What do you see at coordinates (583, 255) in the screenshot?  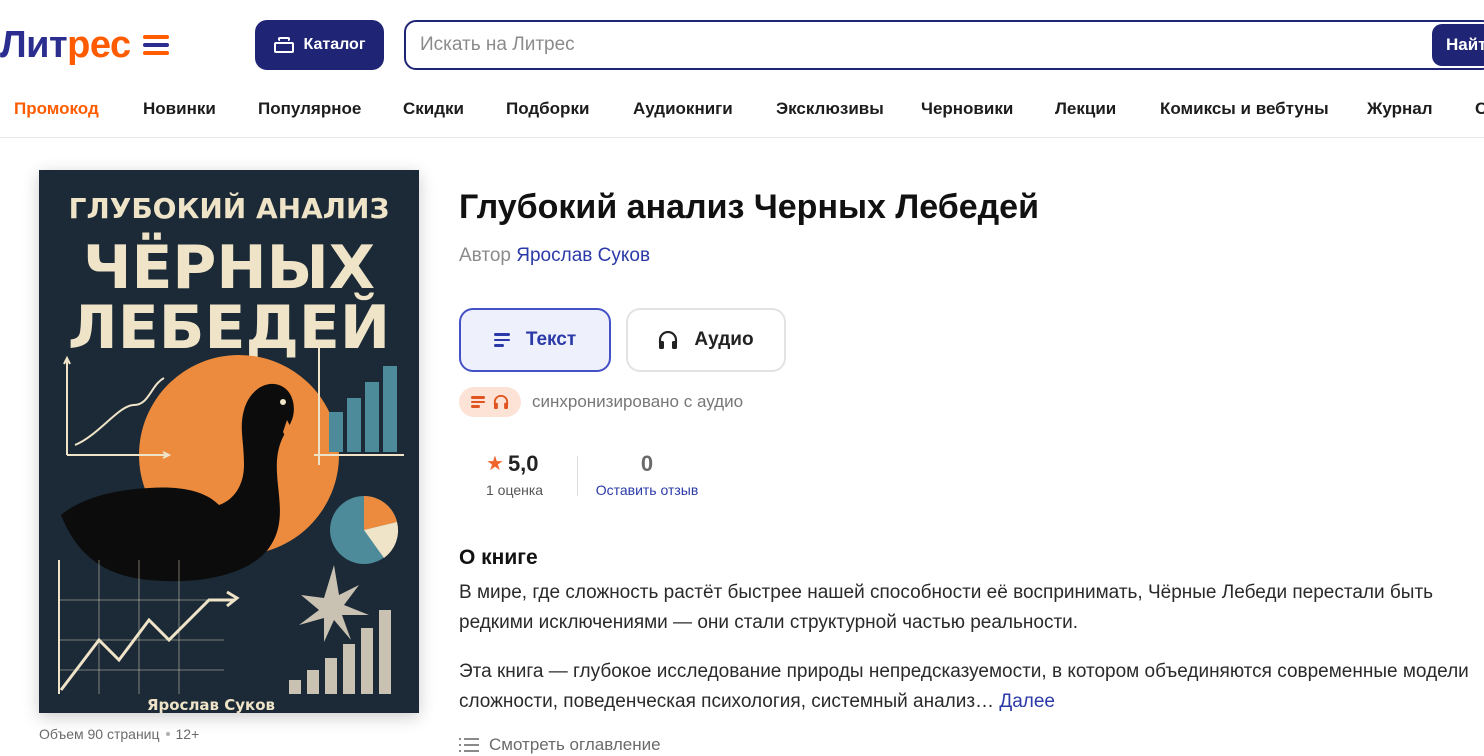 I see `author-link: Ярослав Суков` at bounding box center [583, 255].